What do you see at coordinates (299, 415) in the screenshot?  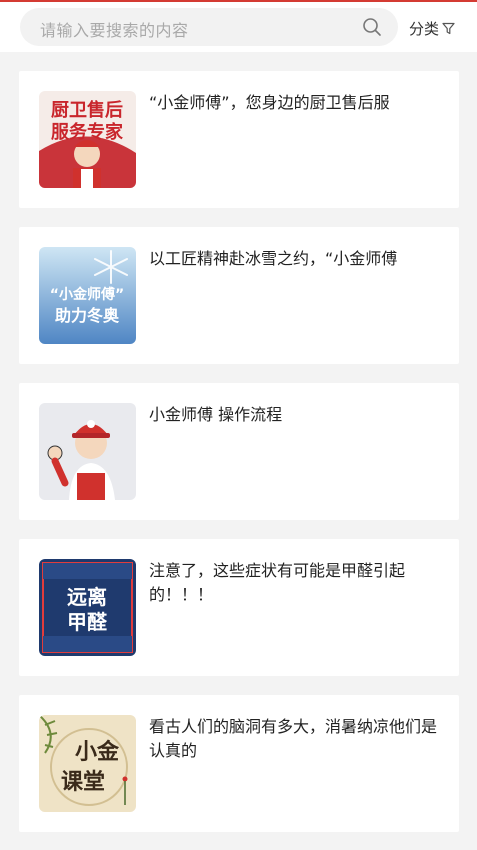 I see `article-title: 小金师傅 操作流程` at bounding box center [299, 415].